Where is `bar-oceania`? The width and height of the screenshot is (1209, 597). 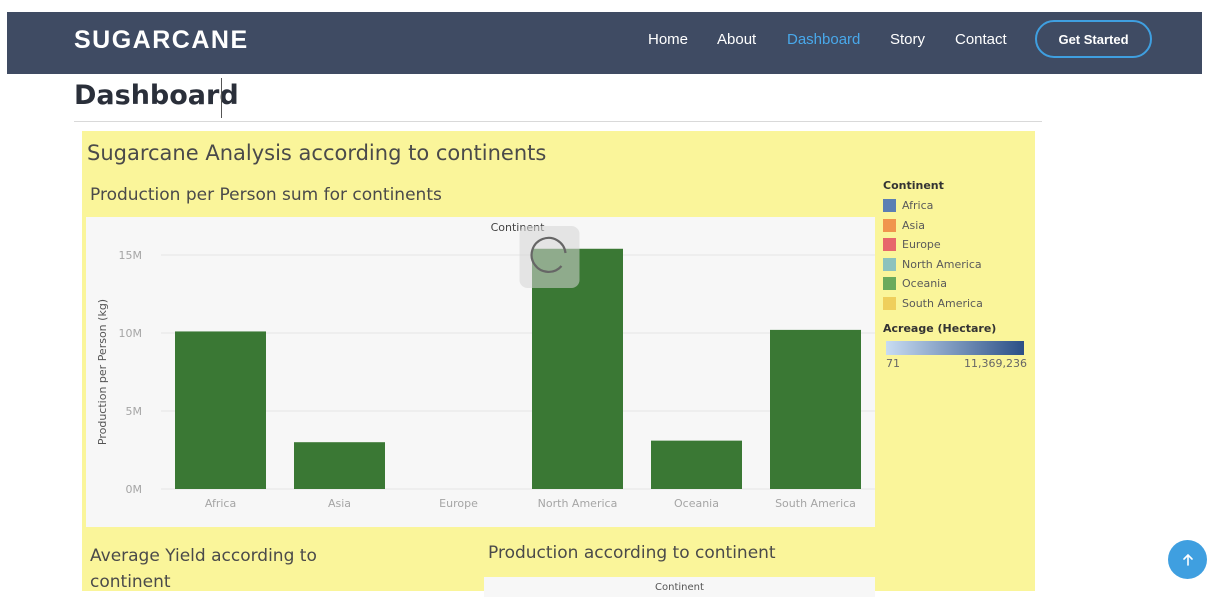
bar-oceania is located at coordinates (696, 464).